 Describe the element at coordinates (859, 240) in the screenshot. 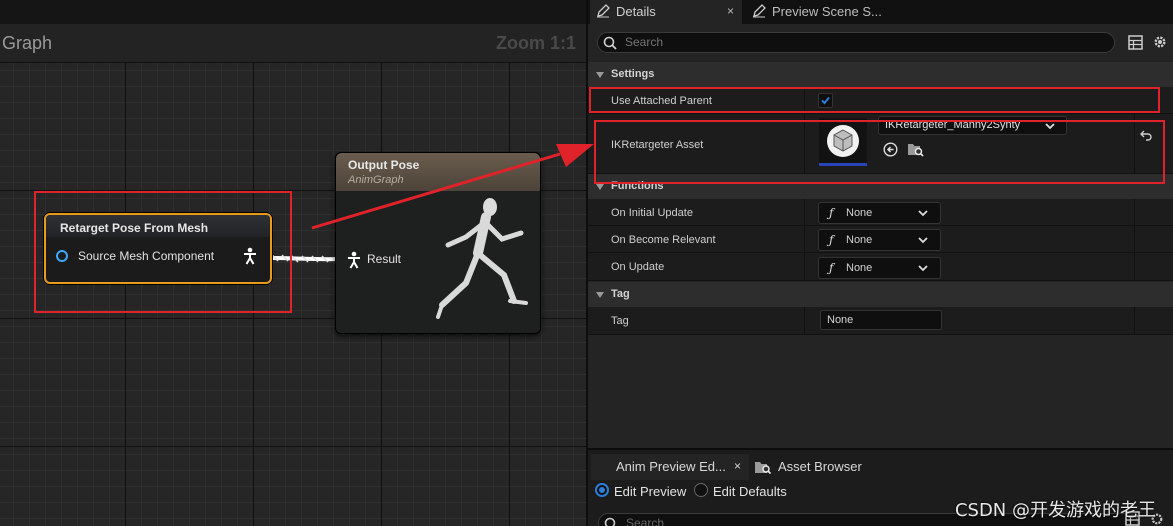

I see `on-become-relevant-value: None` at that location.